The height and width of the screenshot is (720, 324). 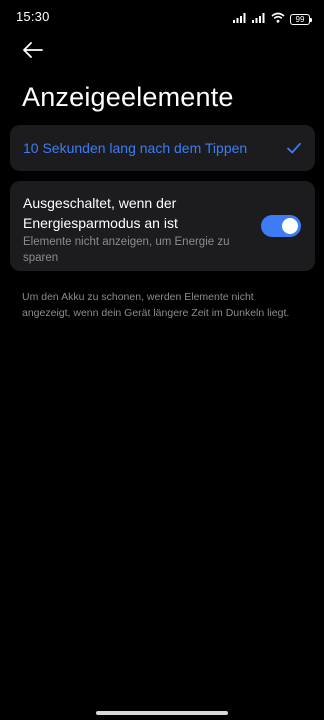 I want to click on option-10-seconds: 10 Sekunden lang nach dem Tippen, so click(x=162, y=148).